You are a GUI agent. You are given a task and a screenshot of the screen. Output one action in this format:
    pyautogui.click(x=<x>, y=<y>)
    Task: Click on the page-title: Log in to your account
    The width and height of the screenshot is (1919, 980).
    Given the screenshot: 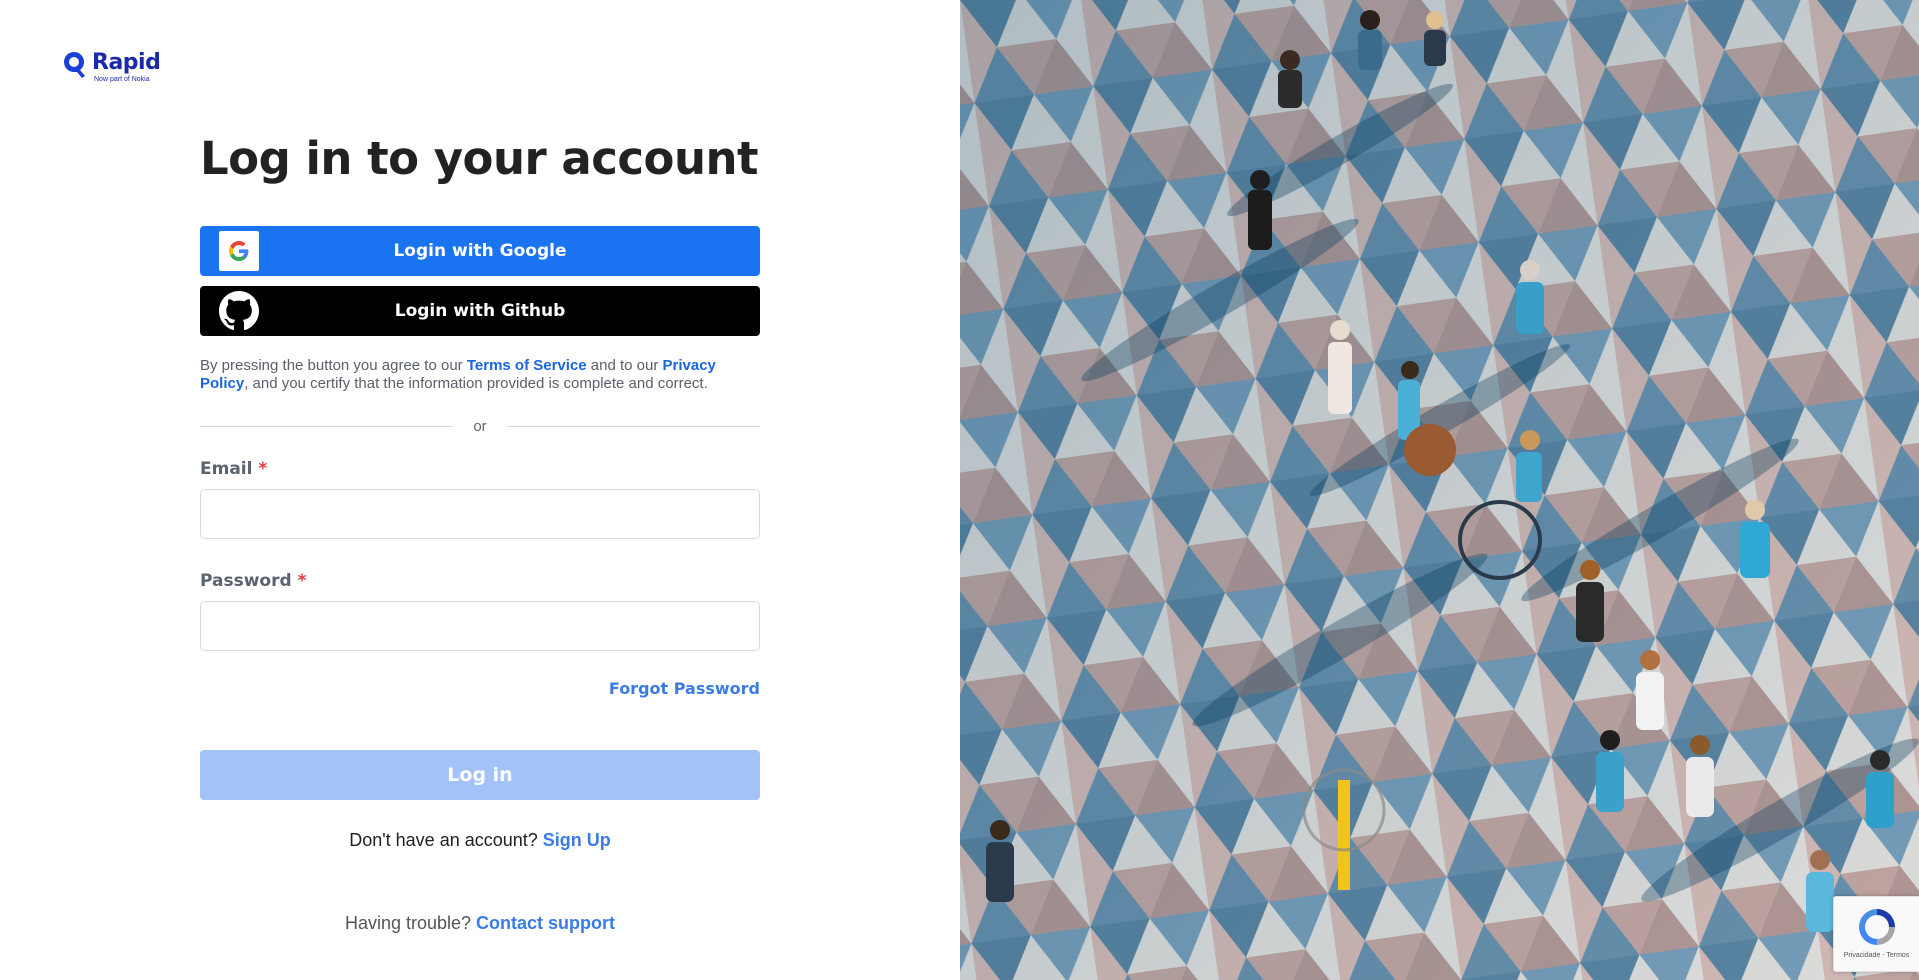 What is the action you would take?
    pyautogui.click(x=479, y=158)
    